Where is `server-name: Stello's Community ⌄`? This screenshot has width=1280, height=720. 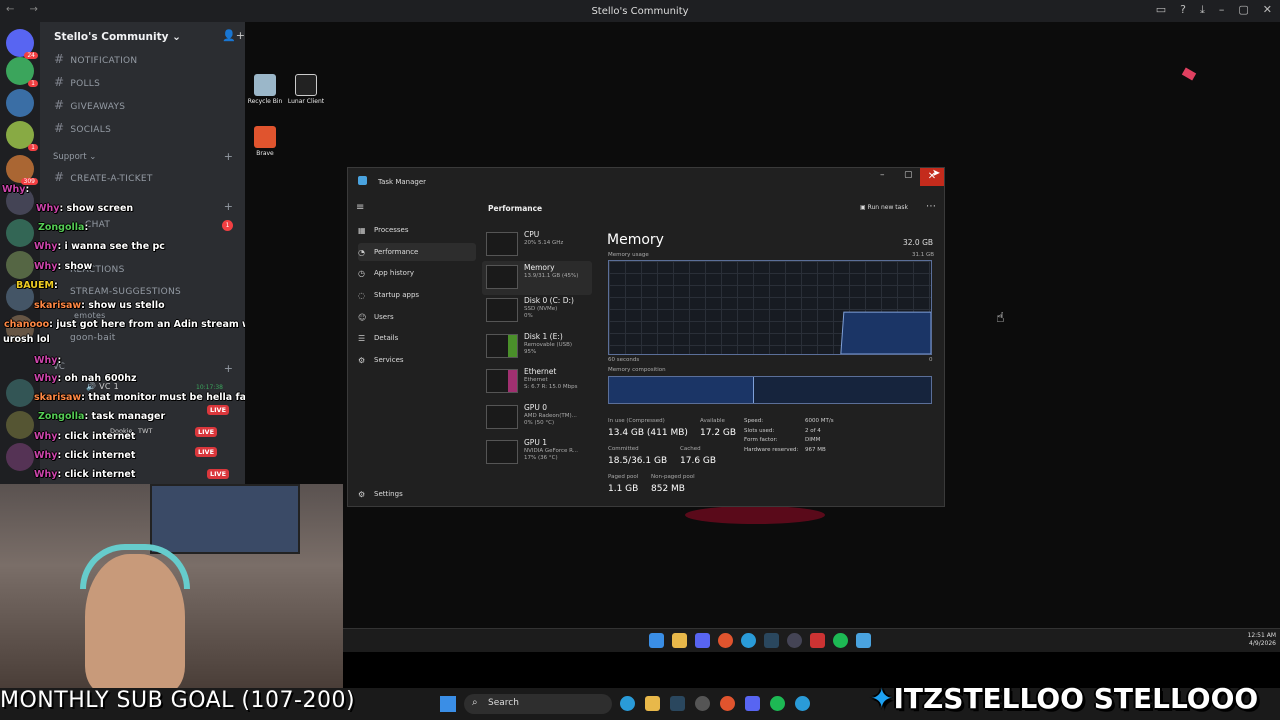 server-name: Stello's Community ⌄ is located at coordinates (117, 37).